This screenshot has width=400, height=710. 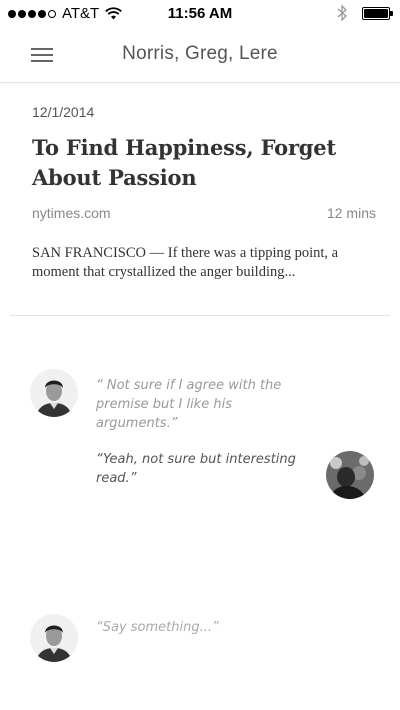 What do you see at coordinates (71, 213) in the screenshot?
I see `article-source: nytimes.com` at bounding box center [71, 213].